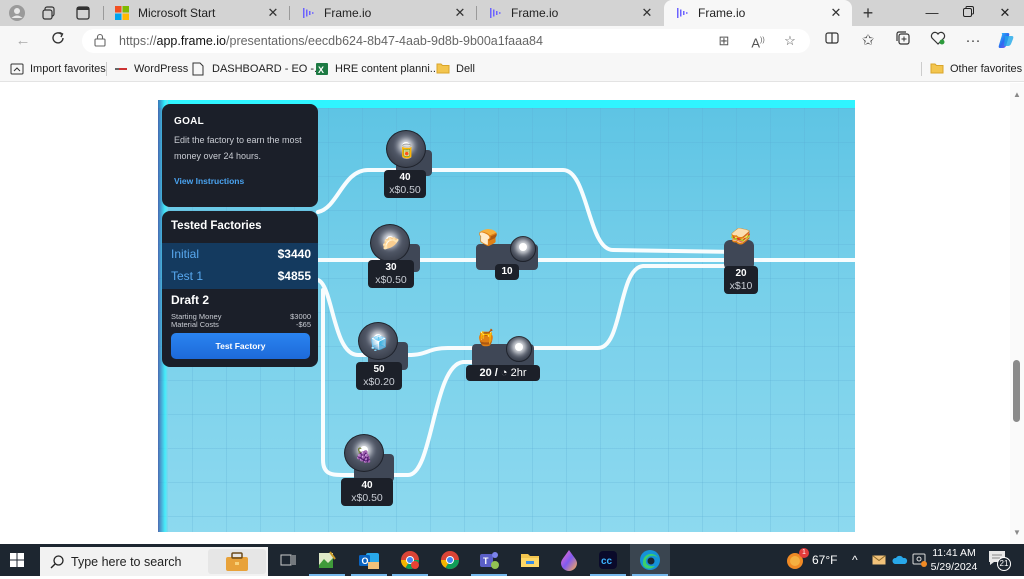  Describe the element at coordinates (49, 13) in the screenshot. I see `workspaces-icon` at that location.